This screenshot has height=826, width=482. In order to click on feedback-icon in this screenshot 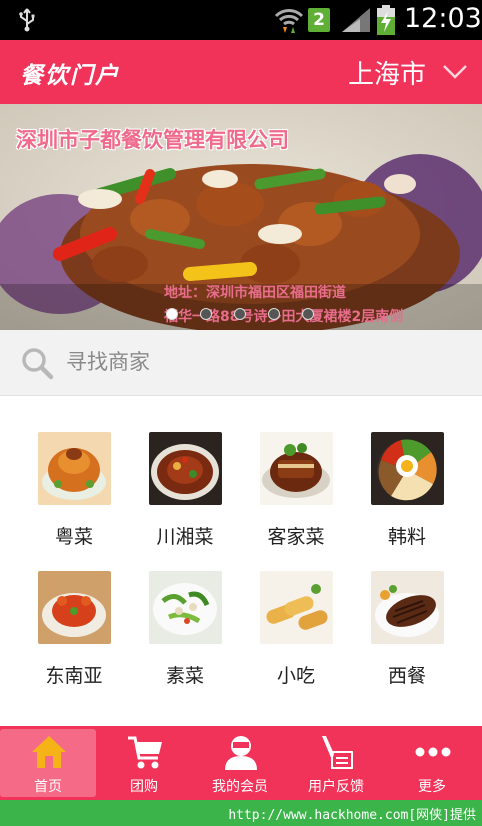, I will do `click(337, 752)`.